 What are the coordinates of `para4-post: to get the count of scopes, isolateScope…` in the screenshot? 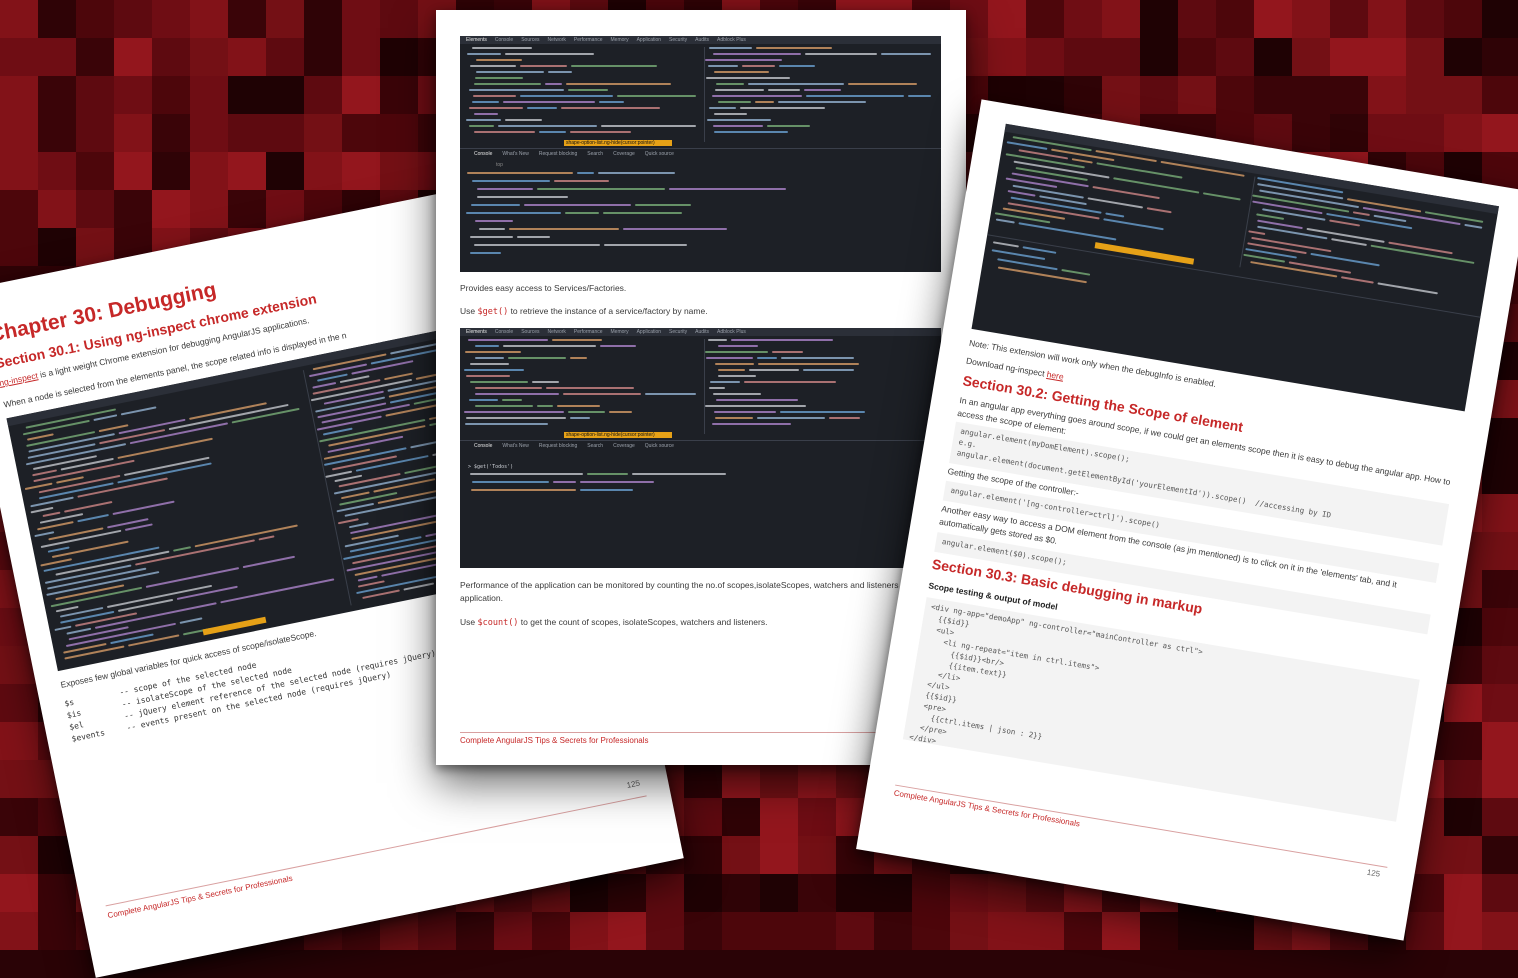 It's located at (643, 622).